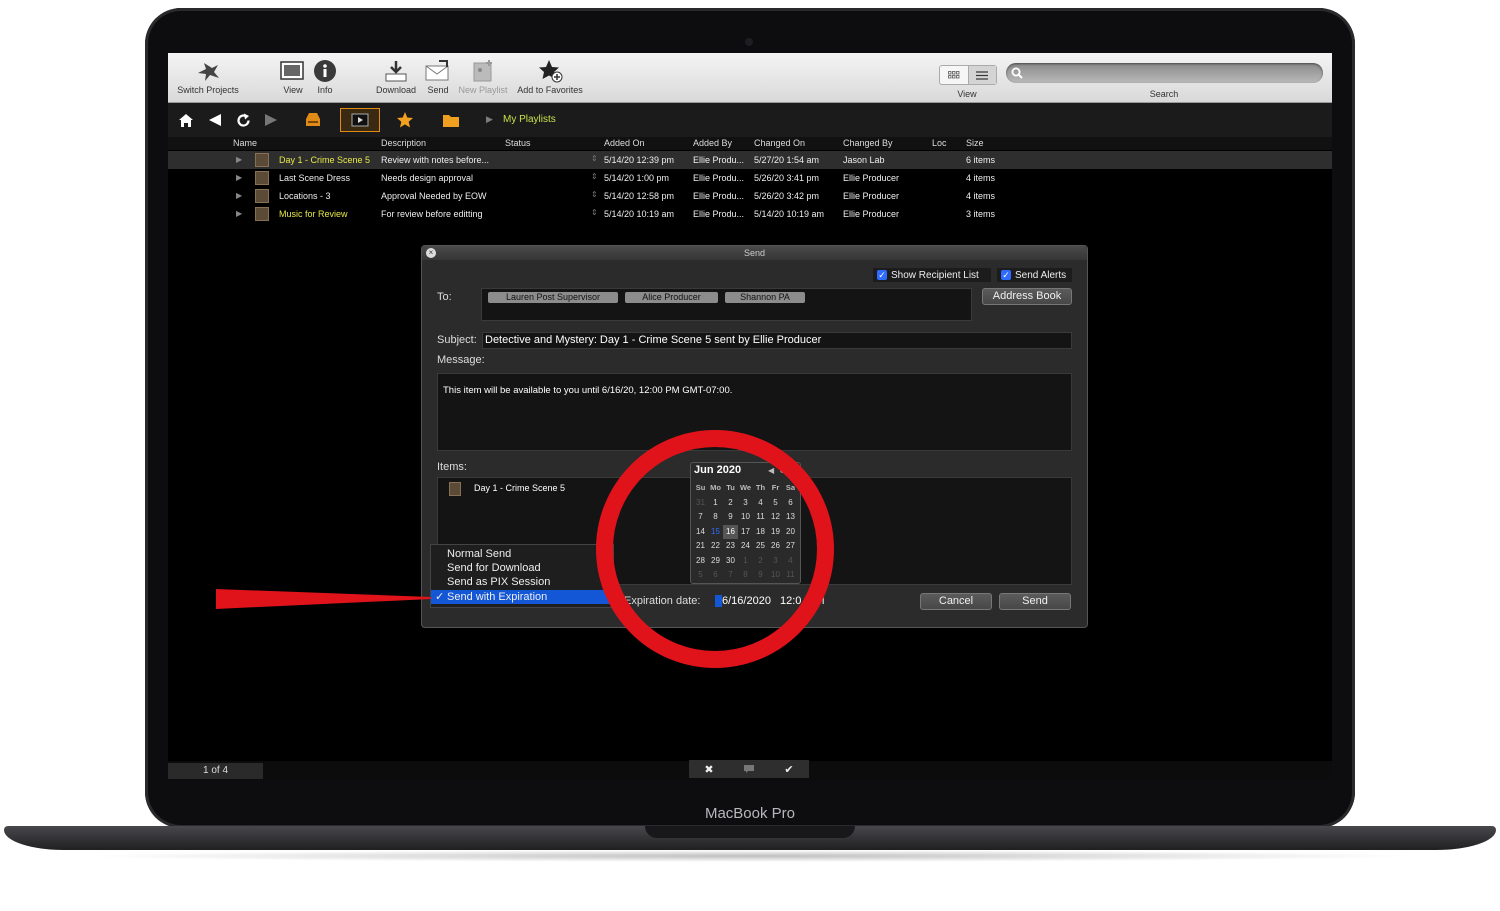 This screenshot has width=1500, height=911. What do you see at coordinates (864, 160) in the screenshot?
I see `row-changed-by: Jason Lab` at bounding box center [864, 160].